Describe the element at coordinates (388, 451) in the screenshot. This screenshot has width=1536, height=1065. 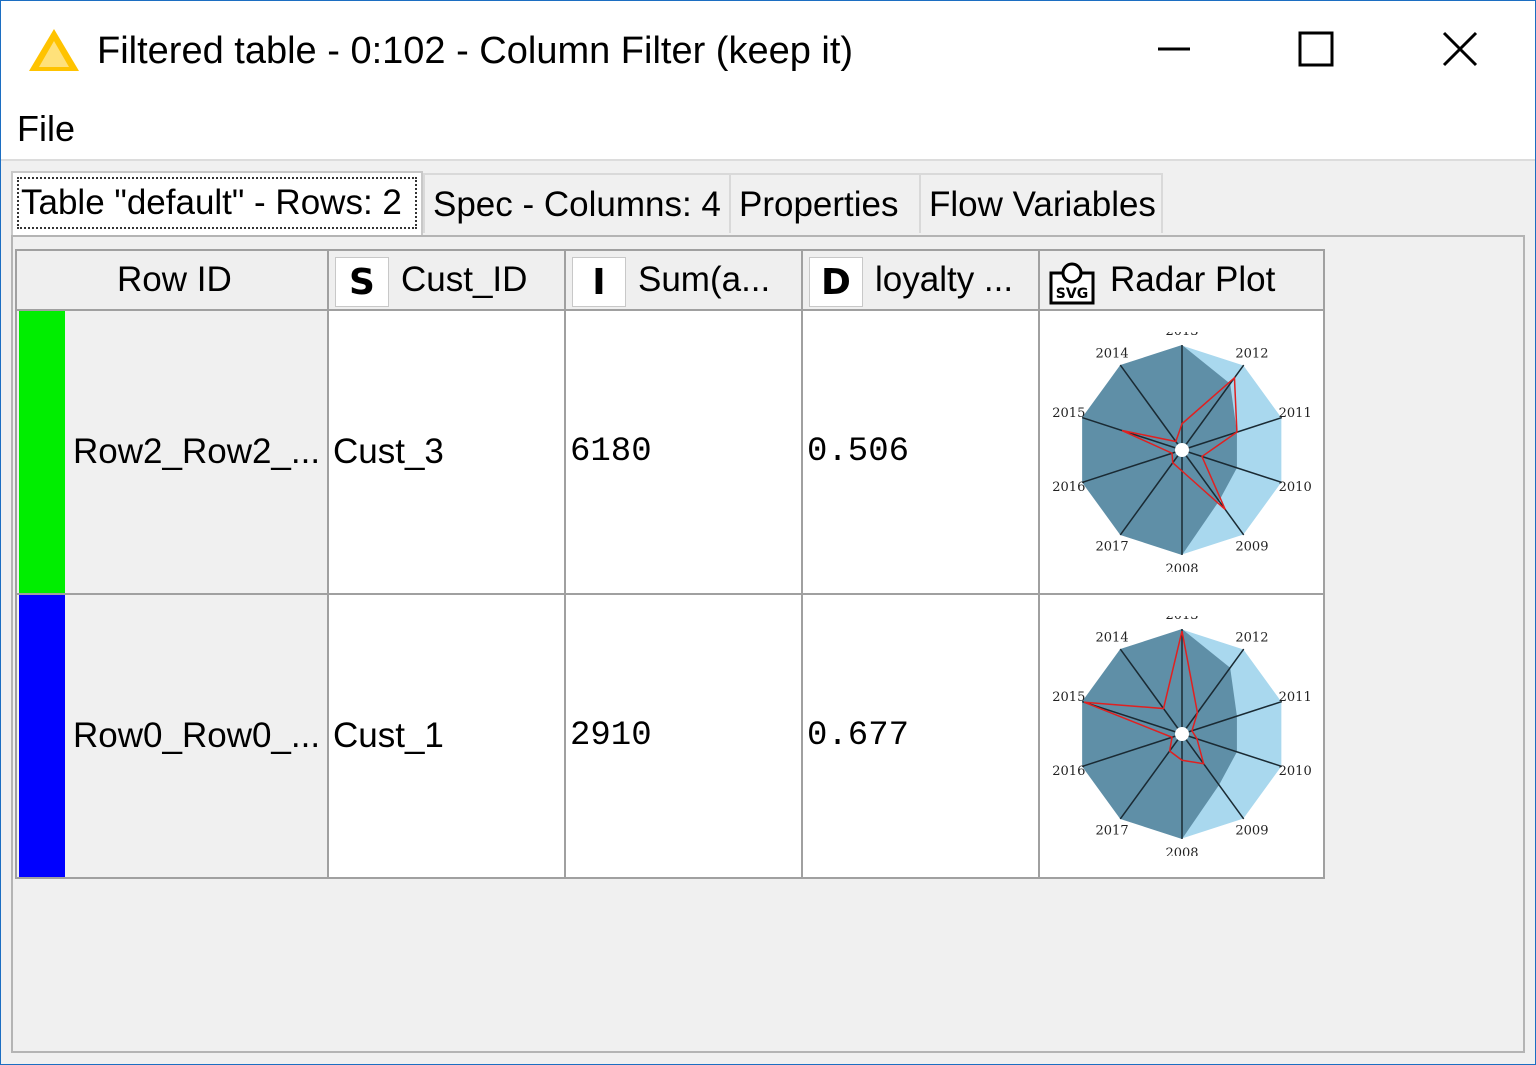
I see `cell-text: Cust_3` at that location.